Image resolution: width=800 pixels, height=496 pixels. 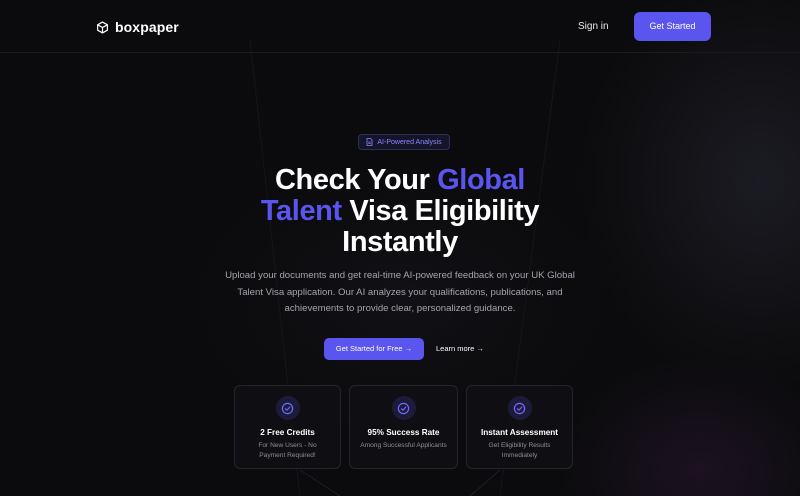 I want to click on learn-more-link: Learn more →, so click(x=460, y=349).